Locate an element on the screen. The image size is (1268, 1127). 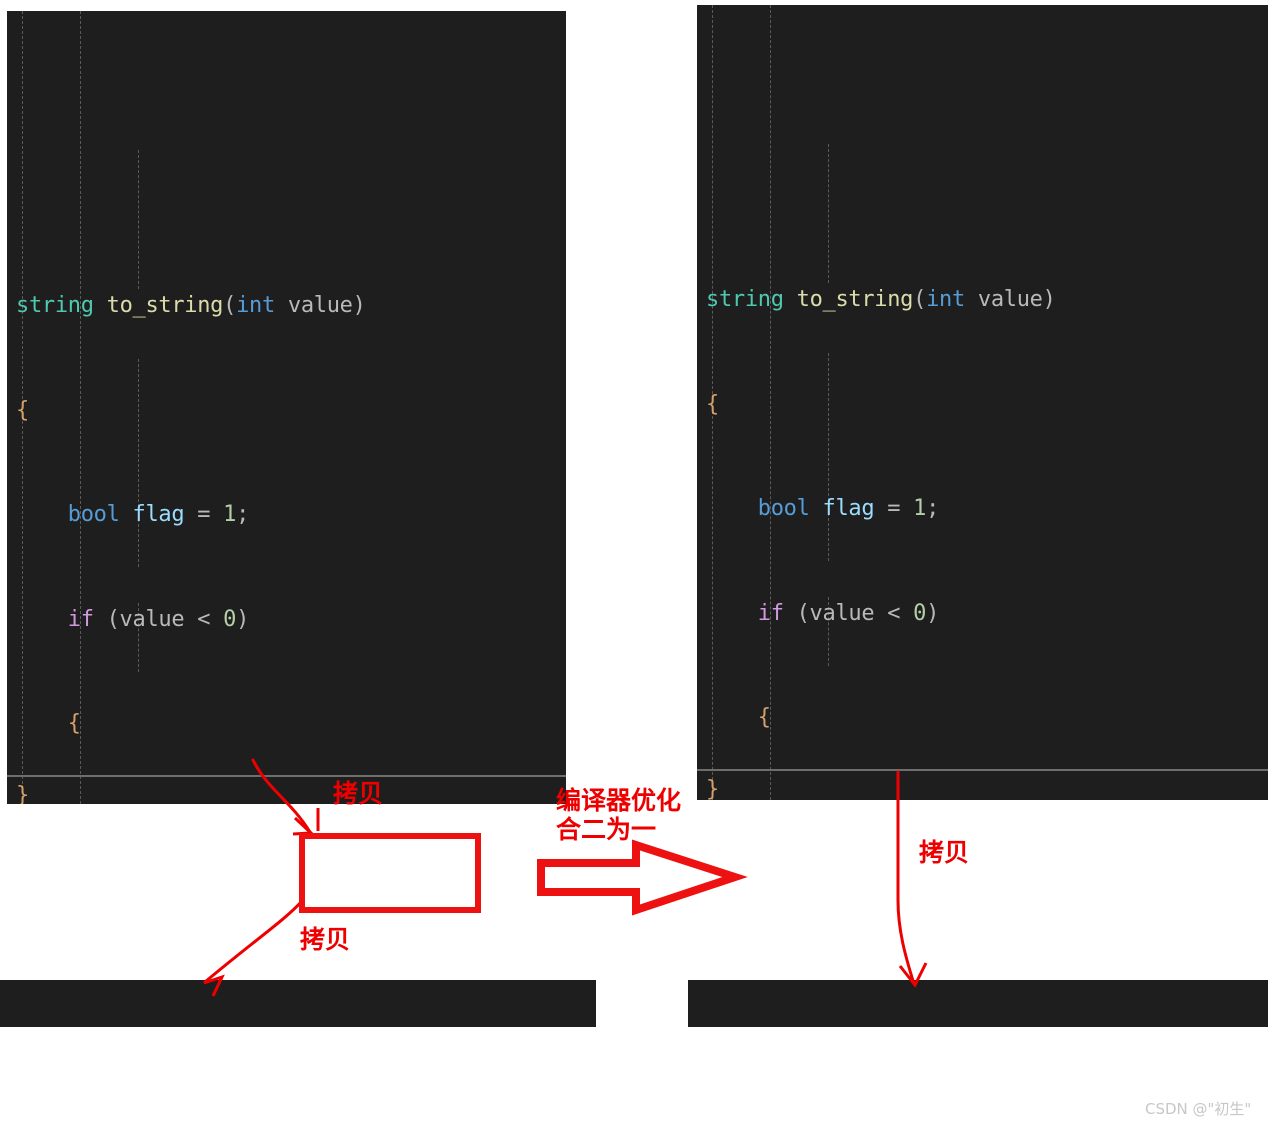
annotation-merge-two-into-one: 合二为一 is located at coordinates (606, 829).